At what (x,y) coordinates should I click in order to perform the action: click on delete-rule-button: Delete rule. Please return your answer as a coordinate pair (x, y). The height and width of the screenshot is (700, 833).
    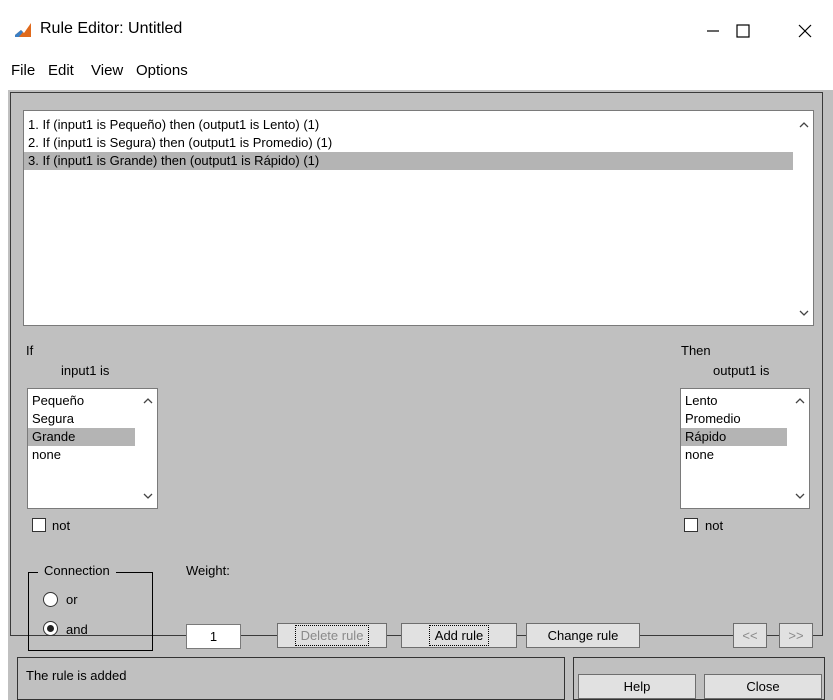
    Looking at the image, I should click on (332, 635).